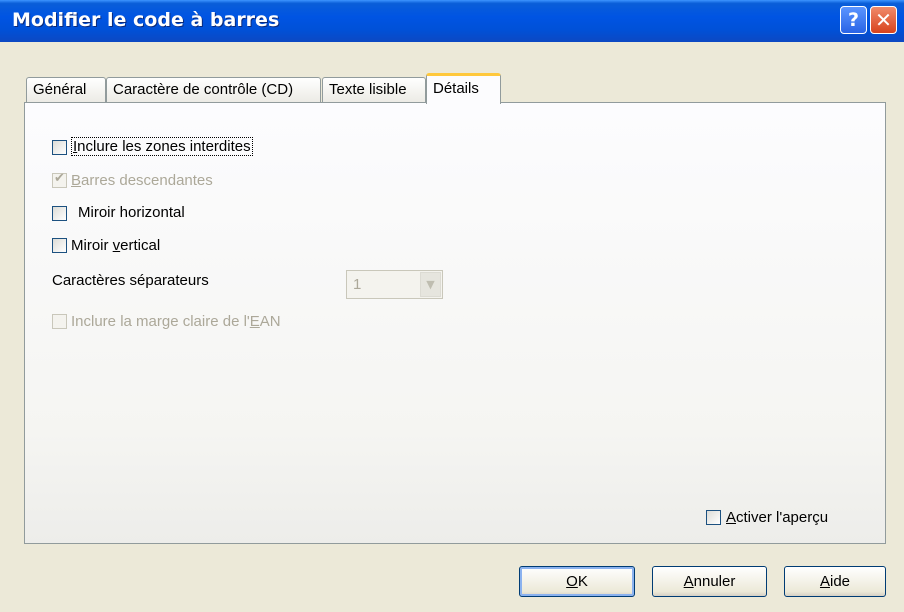 This screenshot has height=612, width=904. I want to click on ean-light-margin-label: Inclure la marge claire de l'EAN, so click(176, 321).